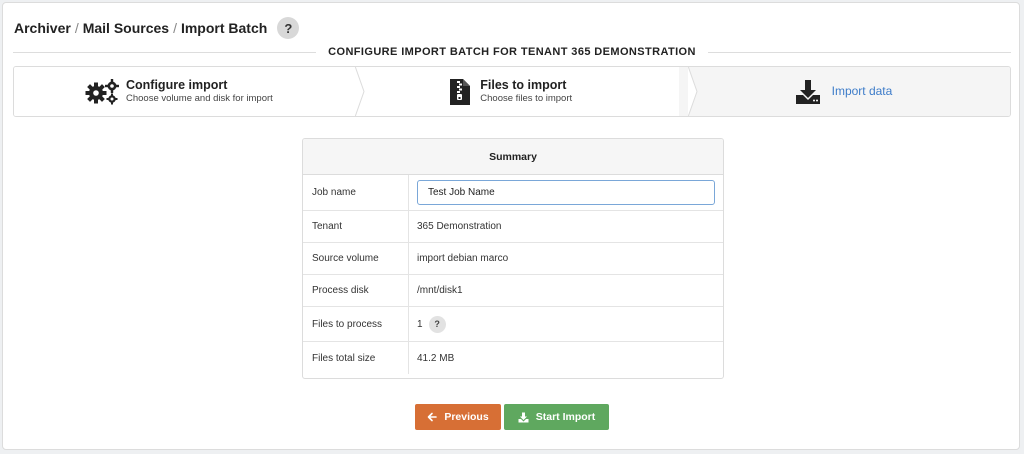 This screenshot has width=1024, height=454. What do you see at coordinates (177, 85) in the screenshot?
I see `step-title: Configure import` at bounding box center [177, 85].